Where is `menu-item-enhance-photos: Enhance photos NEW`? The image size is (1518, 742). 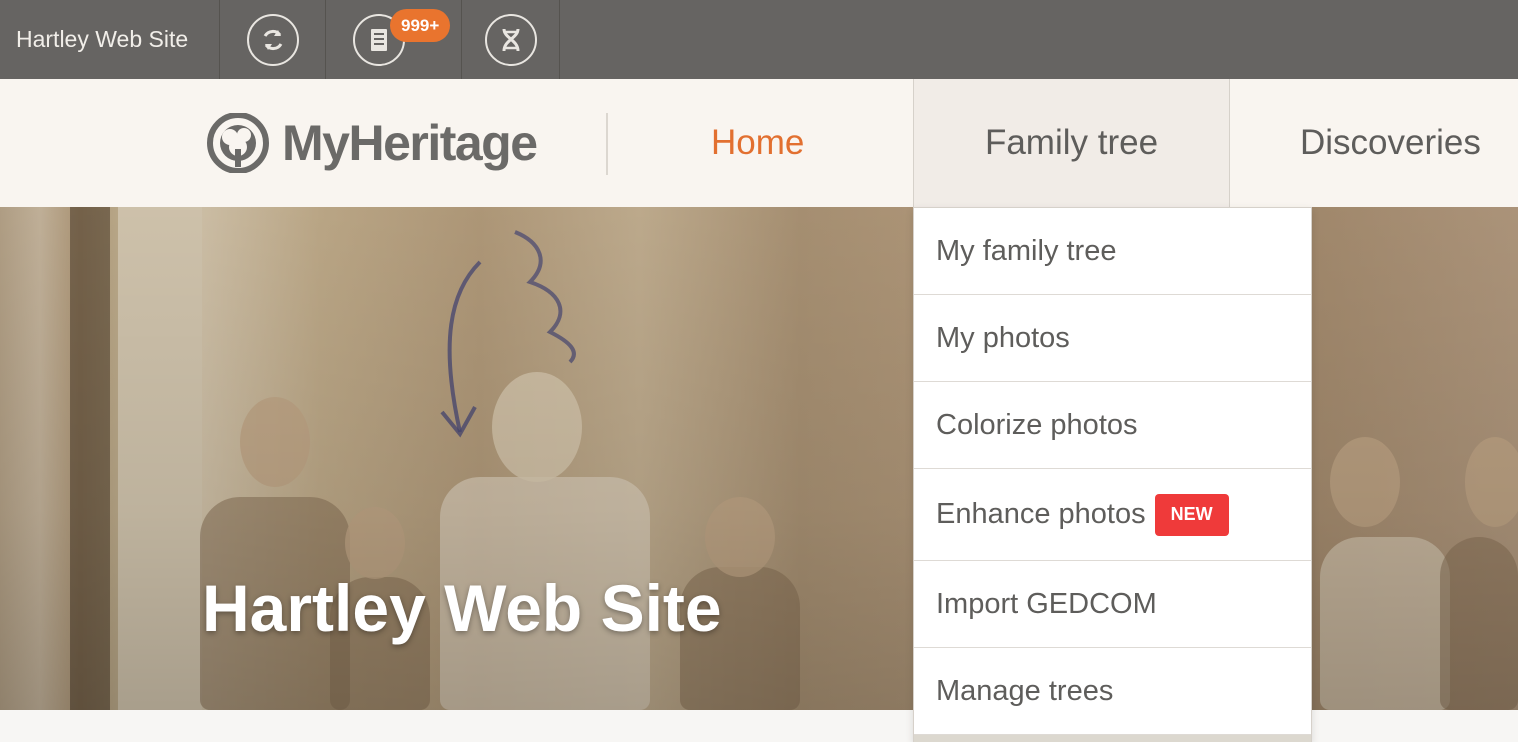
menu-item-enhance-photos: Enhance photos NEW is located at coordinates (1112, 515).